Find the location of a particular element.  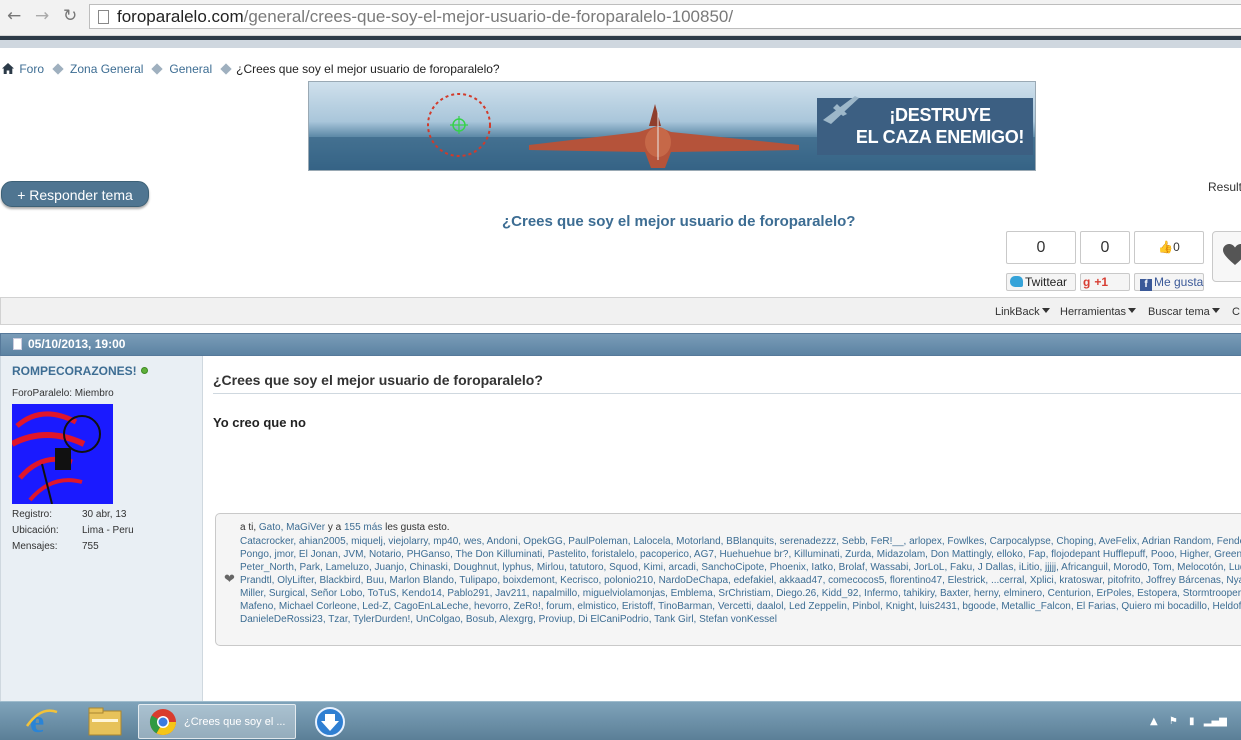

banner-text: ¡DESTRUYE EL CAZA ENEMIGO! is located at coordinates (940, 126).